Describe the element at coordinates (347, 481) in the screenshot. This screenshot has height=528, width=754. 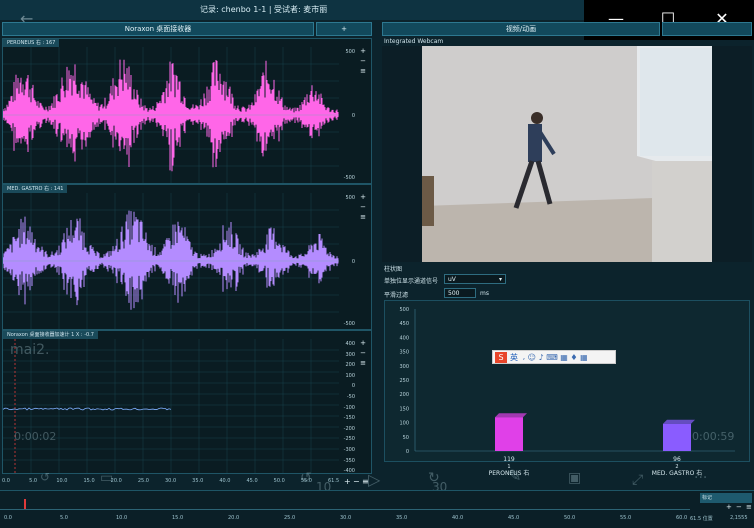
I see `x-zoom-in-button: +` at that location.